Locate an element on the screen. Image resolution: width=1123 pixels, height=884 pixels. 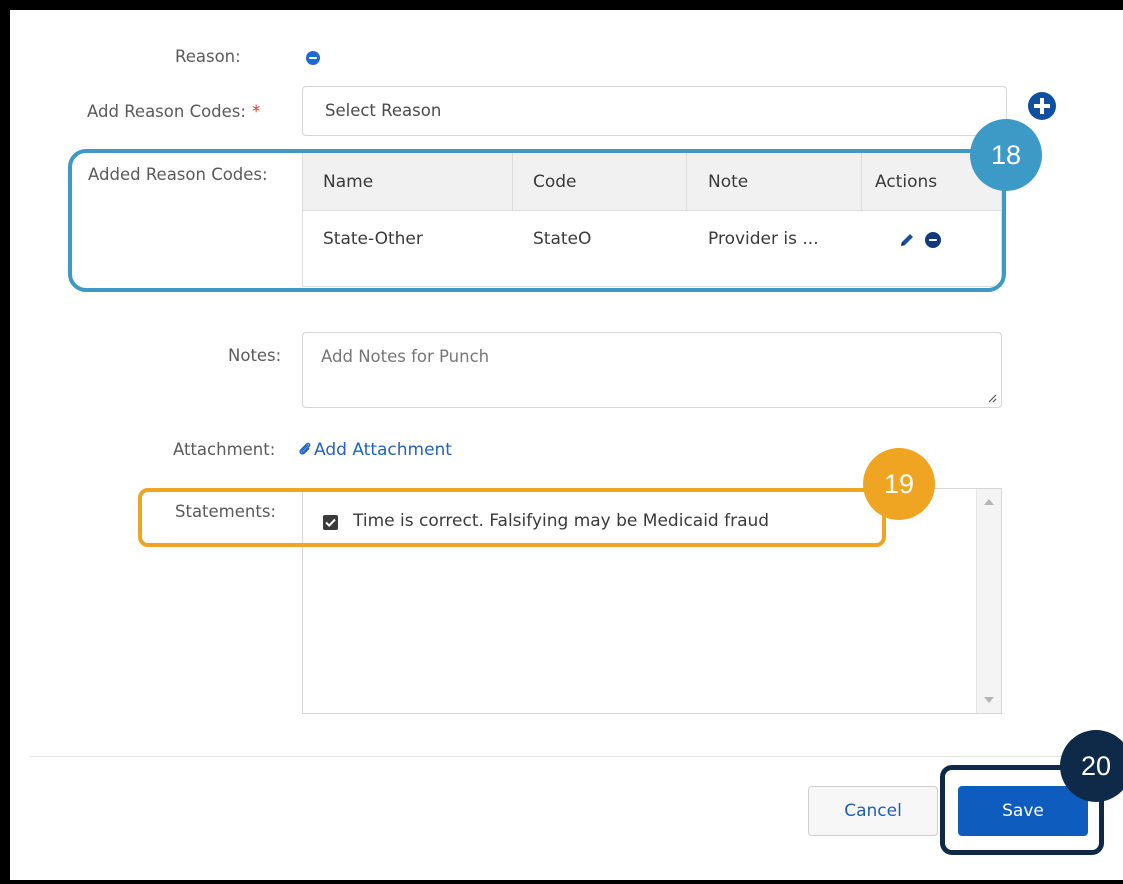
paperclip-icon is located at coordinates (305, 448).